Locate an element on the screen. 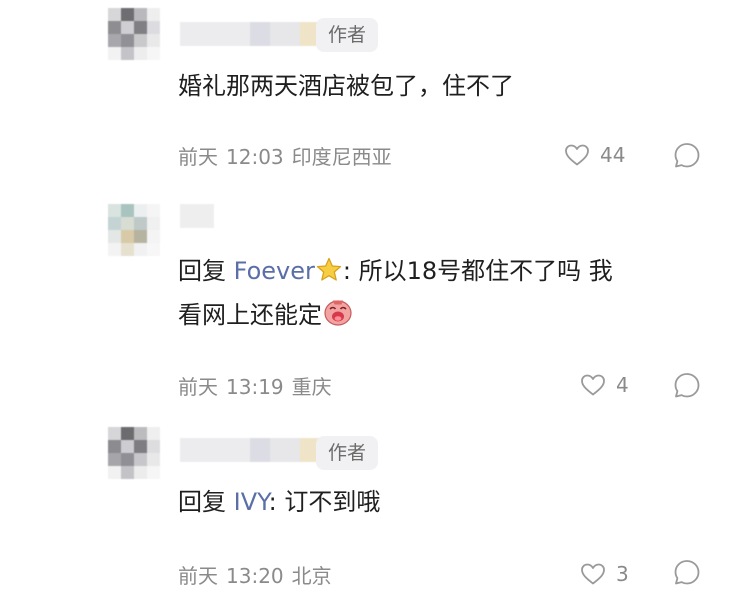 The width and height of the screenshot is (740, 599). location: 北京 is located at coordinates (311, 576).